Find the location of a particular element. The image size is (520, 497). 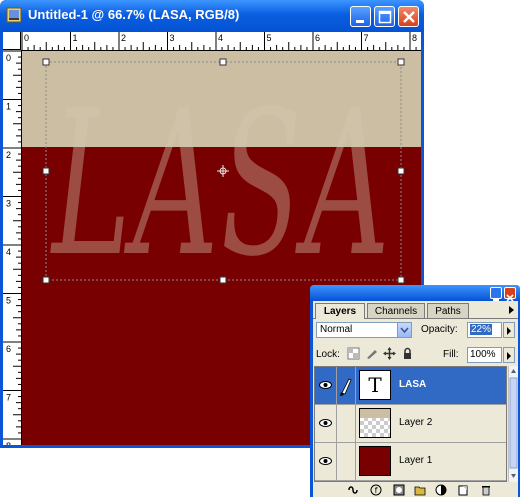

layers-palette-toolbar: f is located at coordinates (415, 490).